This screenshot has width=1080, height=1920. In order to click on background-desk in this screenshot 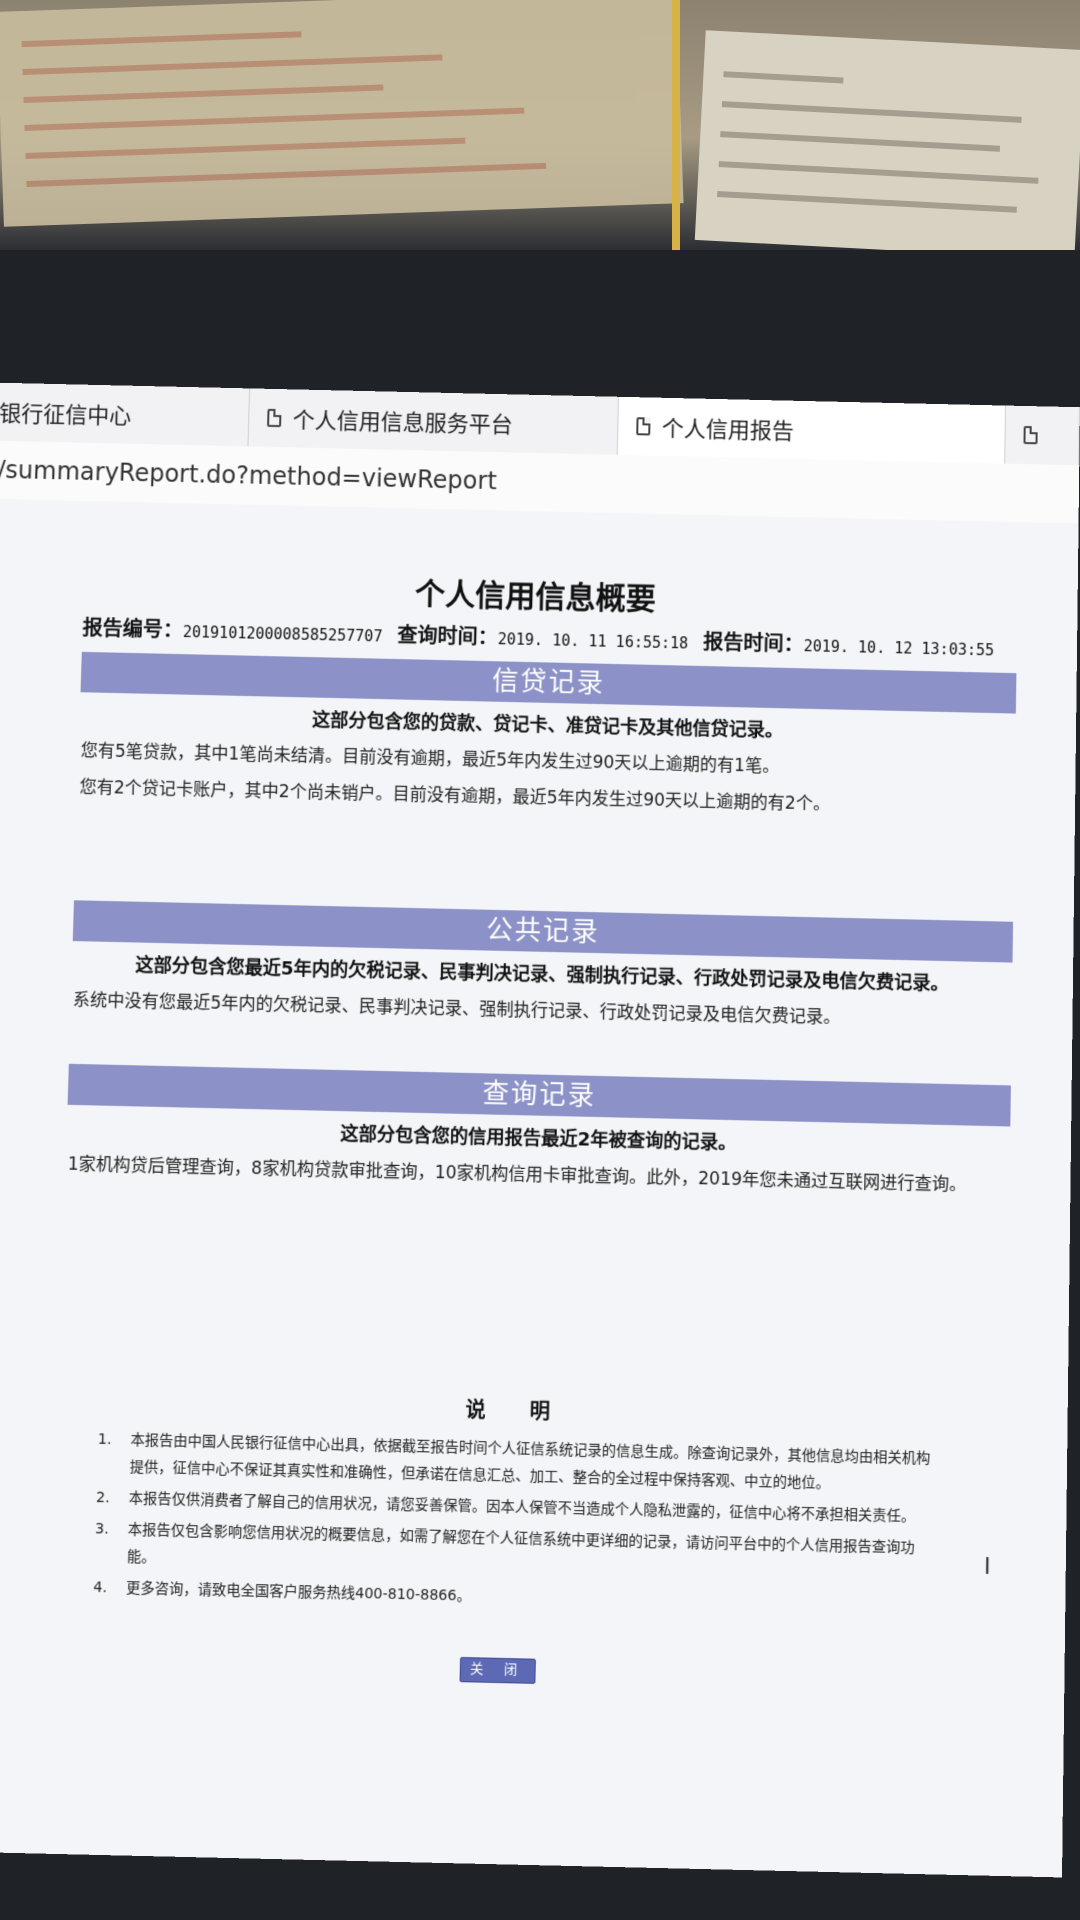, I will do `click(540, 125)`.